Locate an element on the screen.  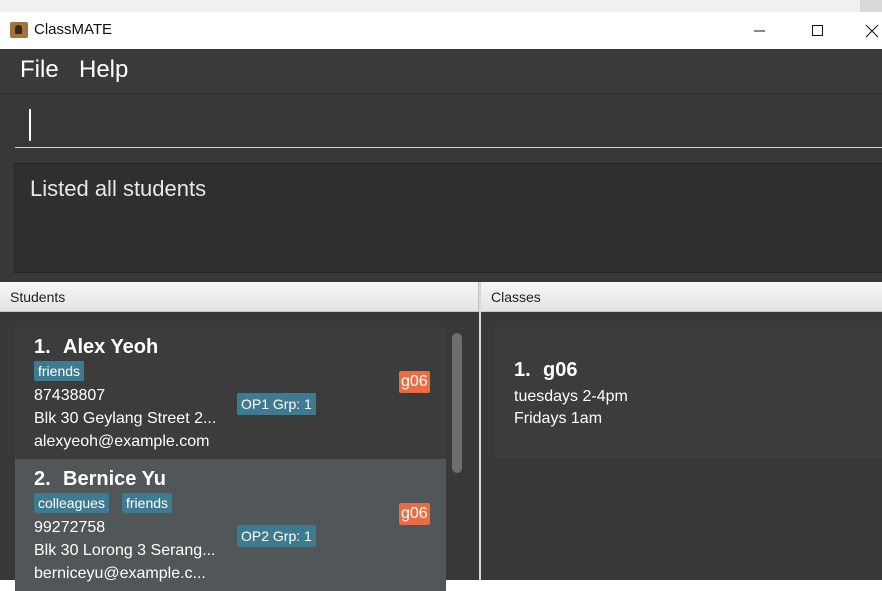
class-code: g06 is located at coordinates (560, 370).